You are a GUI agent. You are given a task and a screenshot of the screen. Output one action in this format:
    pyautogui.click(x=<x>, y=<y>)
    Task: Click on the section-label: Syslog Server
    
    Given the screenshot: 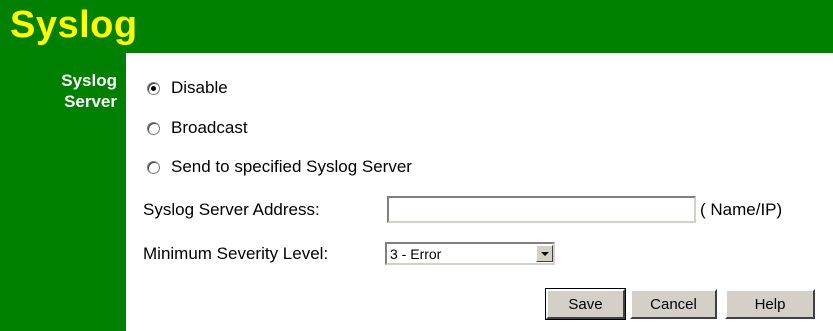 What is the action you would take?
    pyautogui.click(x=62, y=91)
    